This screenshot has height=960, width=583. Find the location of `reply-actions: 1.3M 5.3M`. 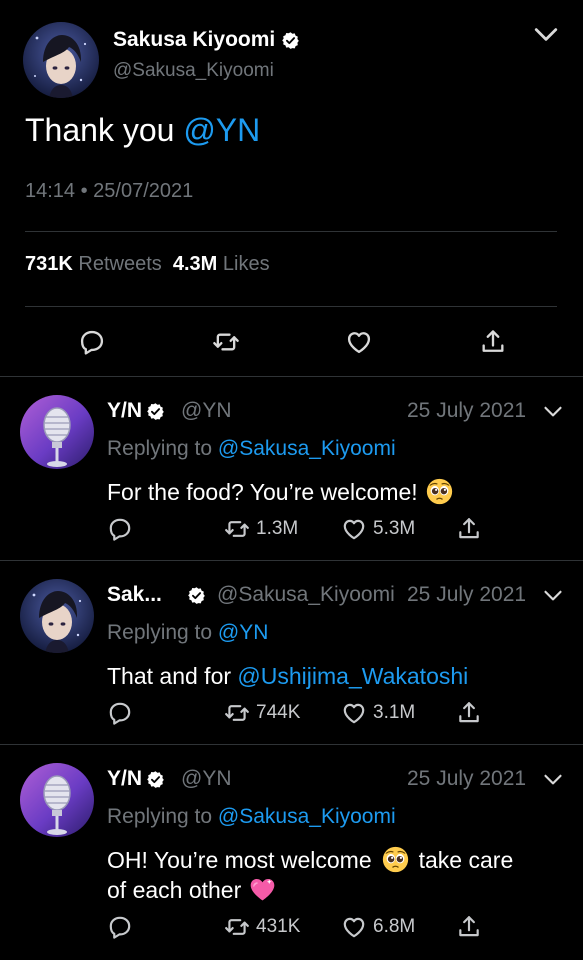

reply-actions: 1.3M 5.3M is located at coordinates (307, 531).